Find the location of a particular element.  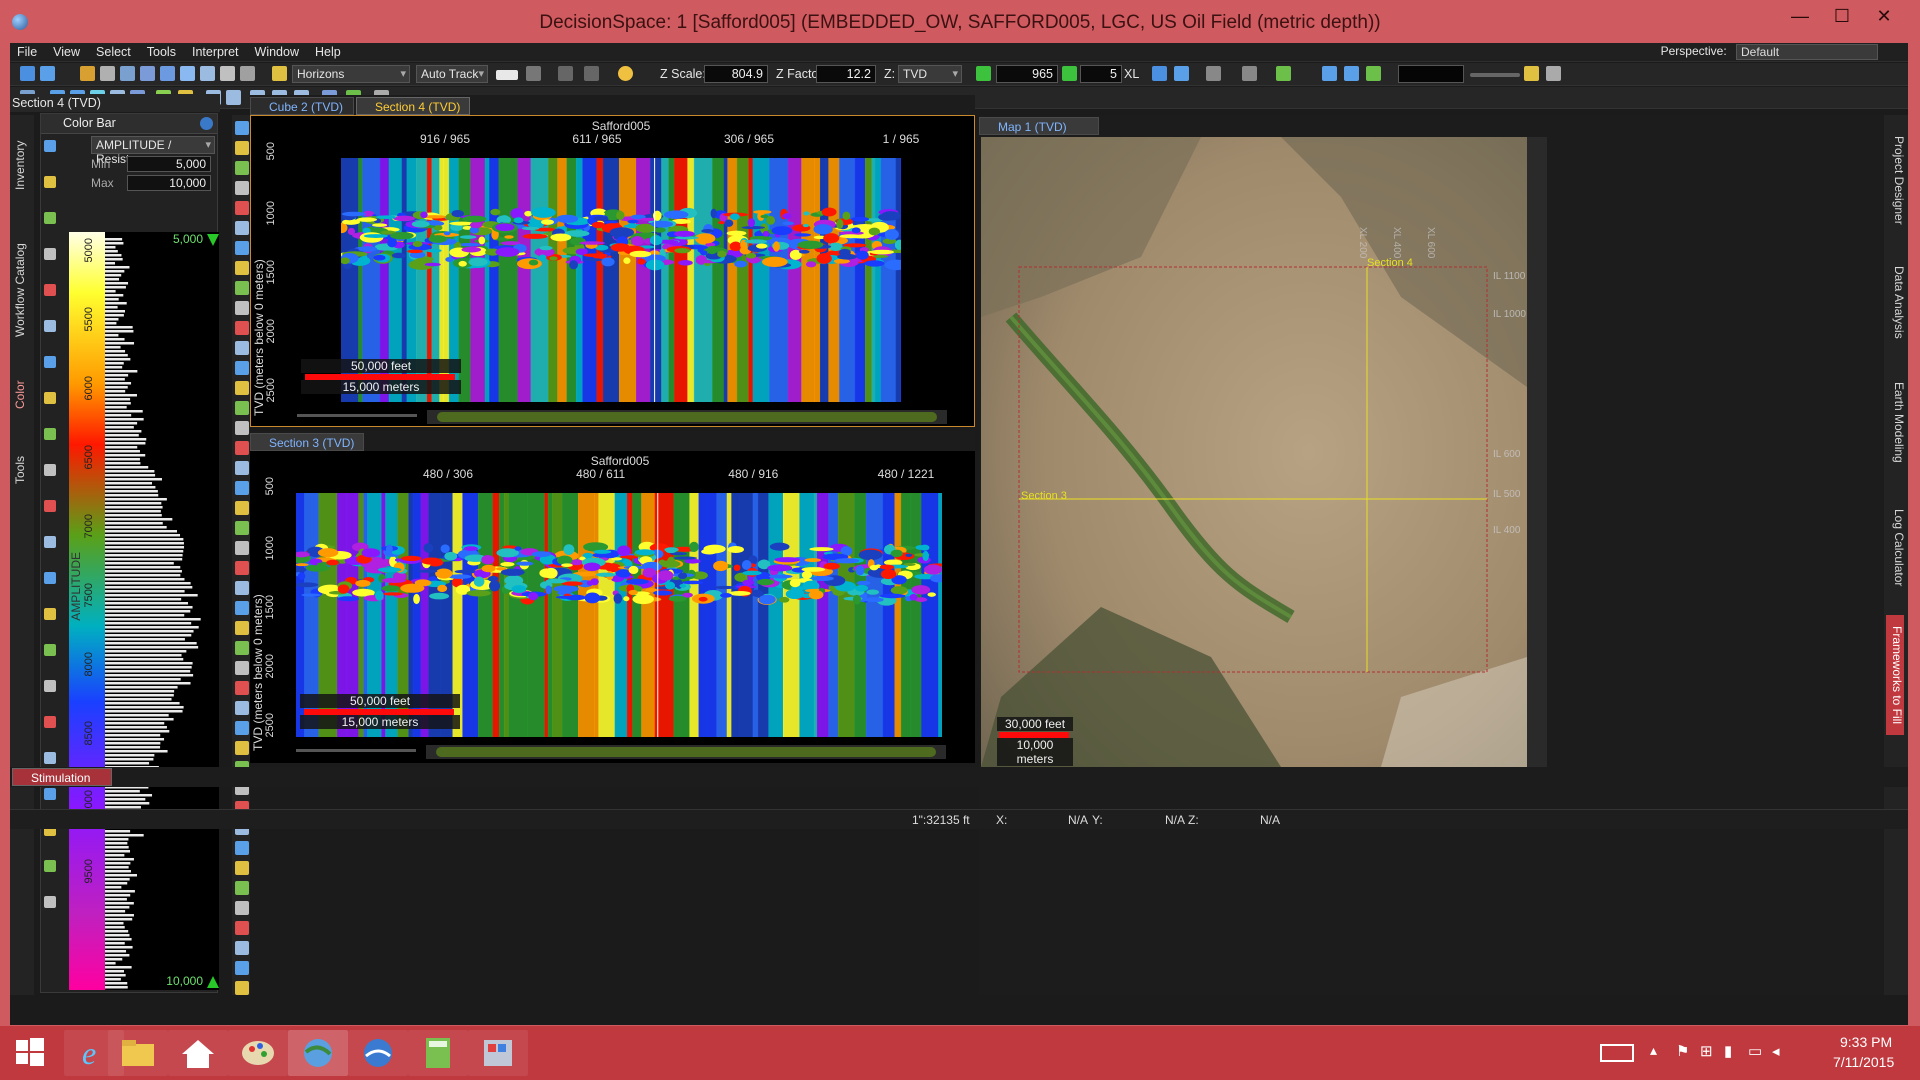

line-number-input: 965 is located at coordinates (1027, 74).